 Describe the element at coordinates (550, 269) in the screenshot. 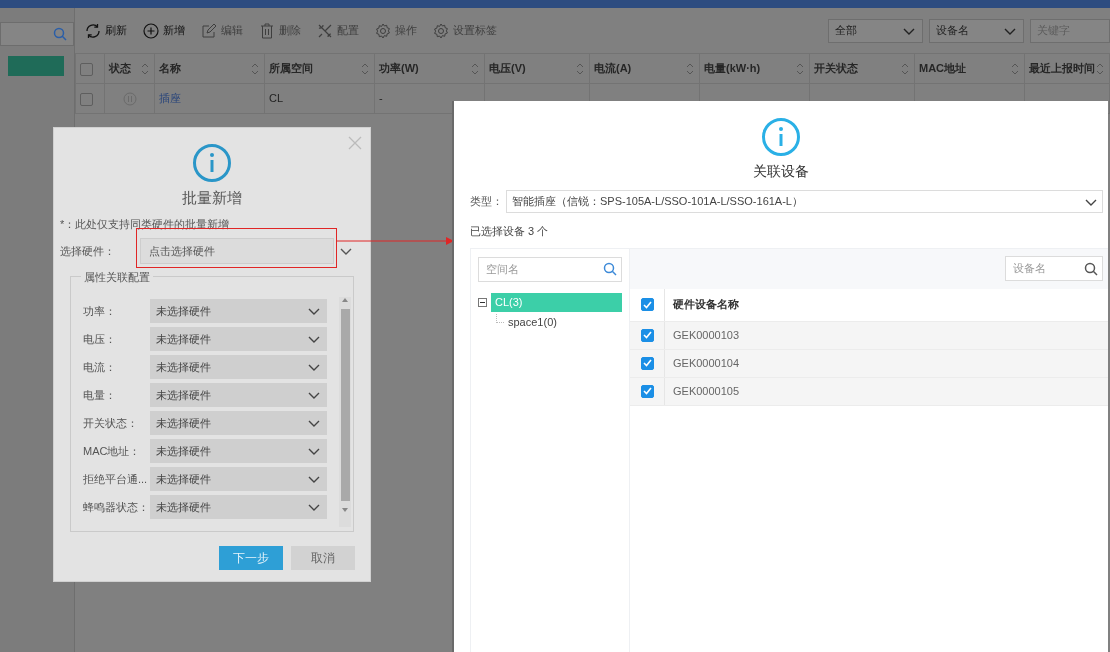

I see `space-search-field: 空间名` at that location.